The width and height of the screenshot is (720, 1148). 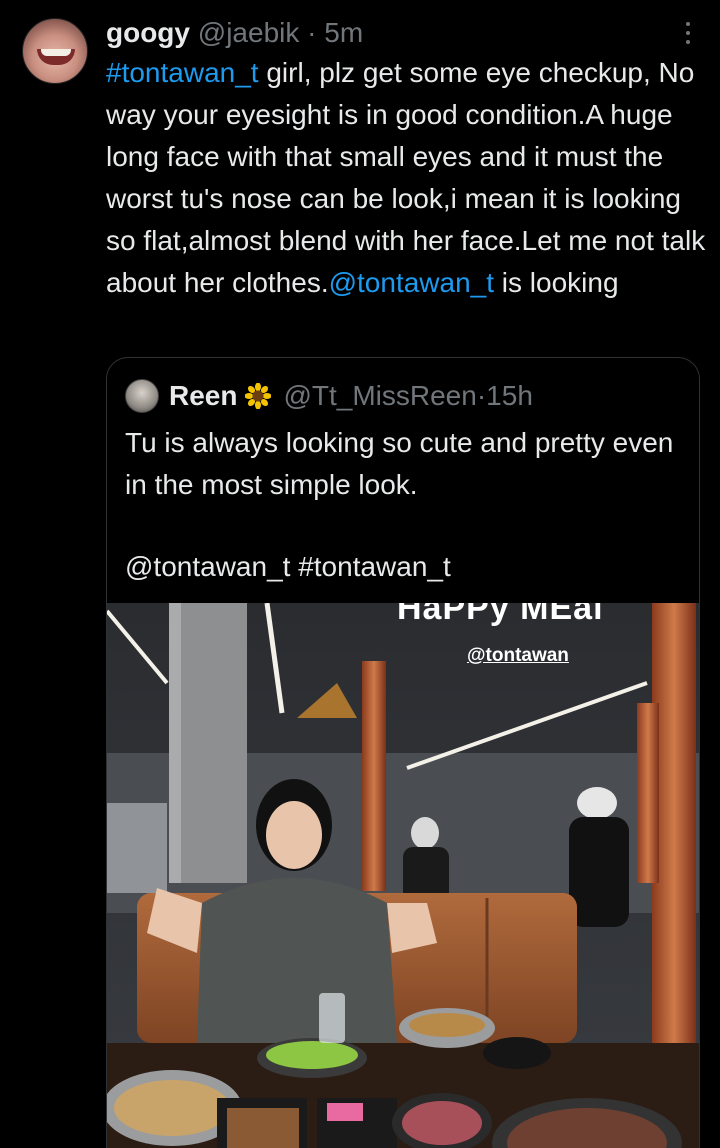 What do you see at coordinates (258, 396) in the screenshot?
I see `sunflower-icon` at bounding box center [258, 396].